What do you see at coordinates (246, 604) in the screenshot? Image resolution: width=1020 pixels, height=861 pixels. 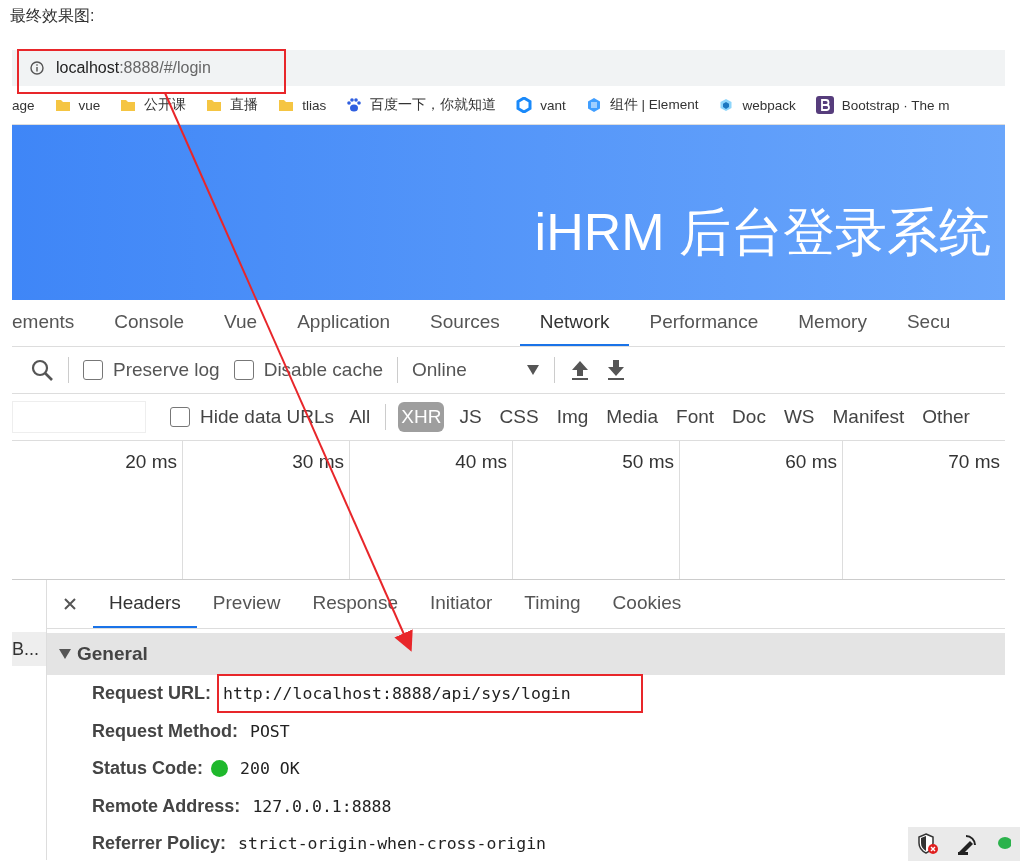 I see `detail-tab: Preview` at bounding box center [246, 604].